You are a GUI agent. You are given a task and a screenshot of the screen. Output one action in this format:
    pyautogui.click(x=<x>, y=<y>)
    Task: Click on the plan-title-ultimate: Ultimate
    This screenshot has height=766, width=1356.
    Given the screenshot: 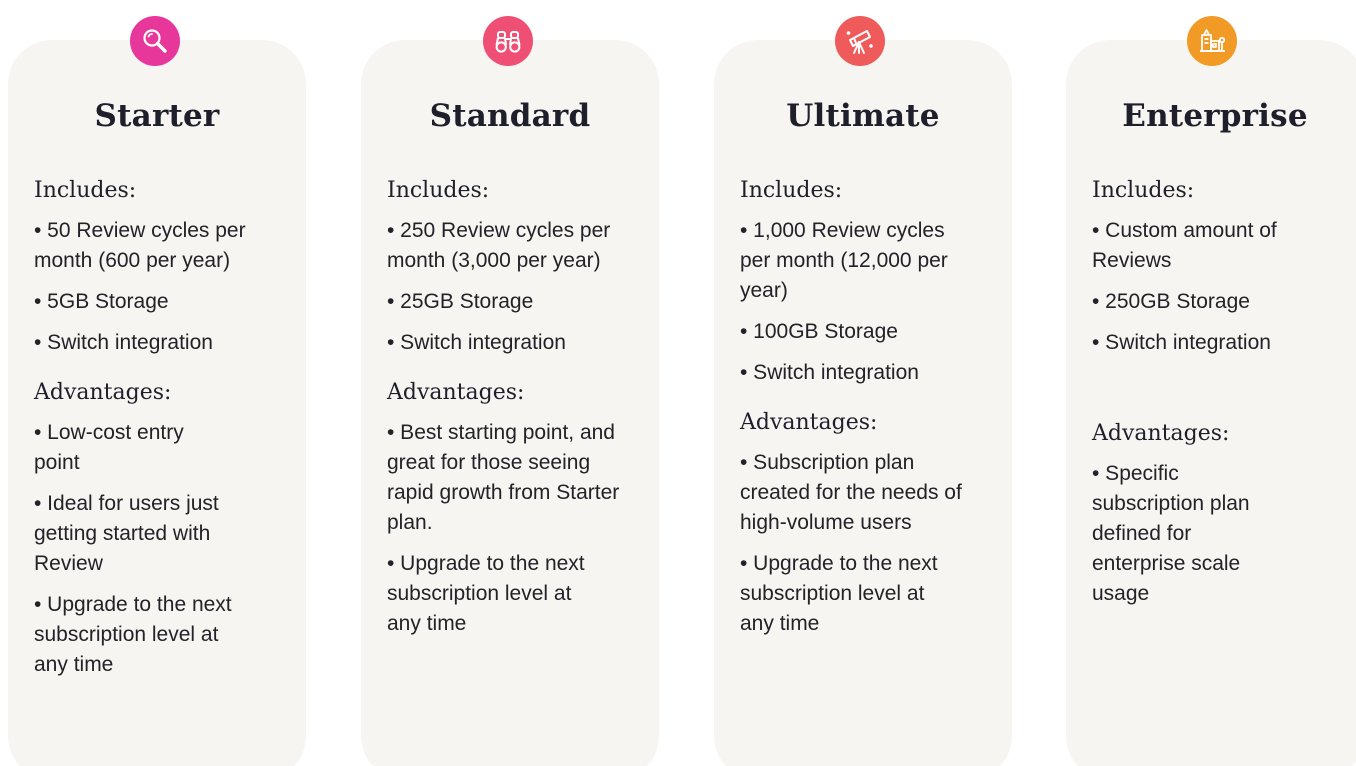 What is the action you would take?
    pyautogui.click(x=863, y=116)
    